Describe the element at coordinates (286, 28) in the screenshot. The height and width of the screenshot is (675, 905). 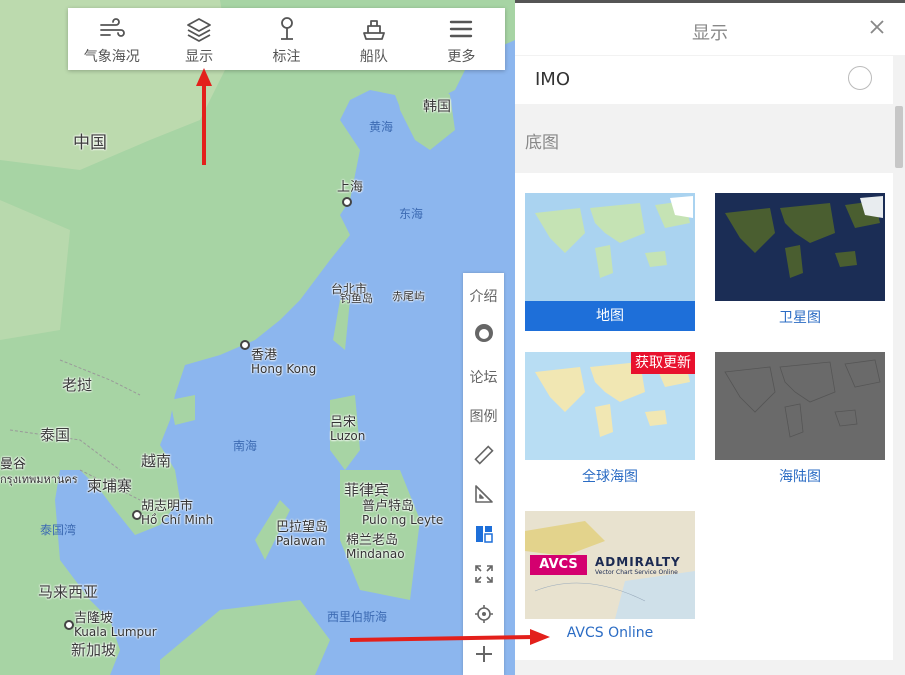
I see `pin-icon` at that location.